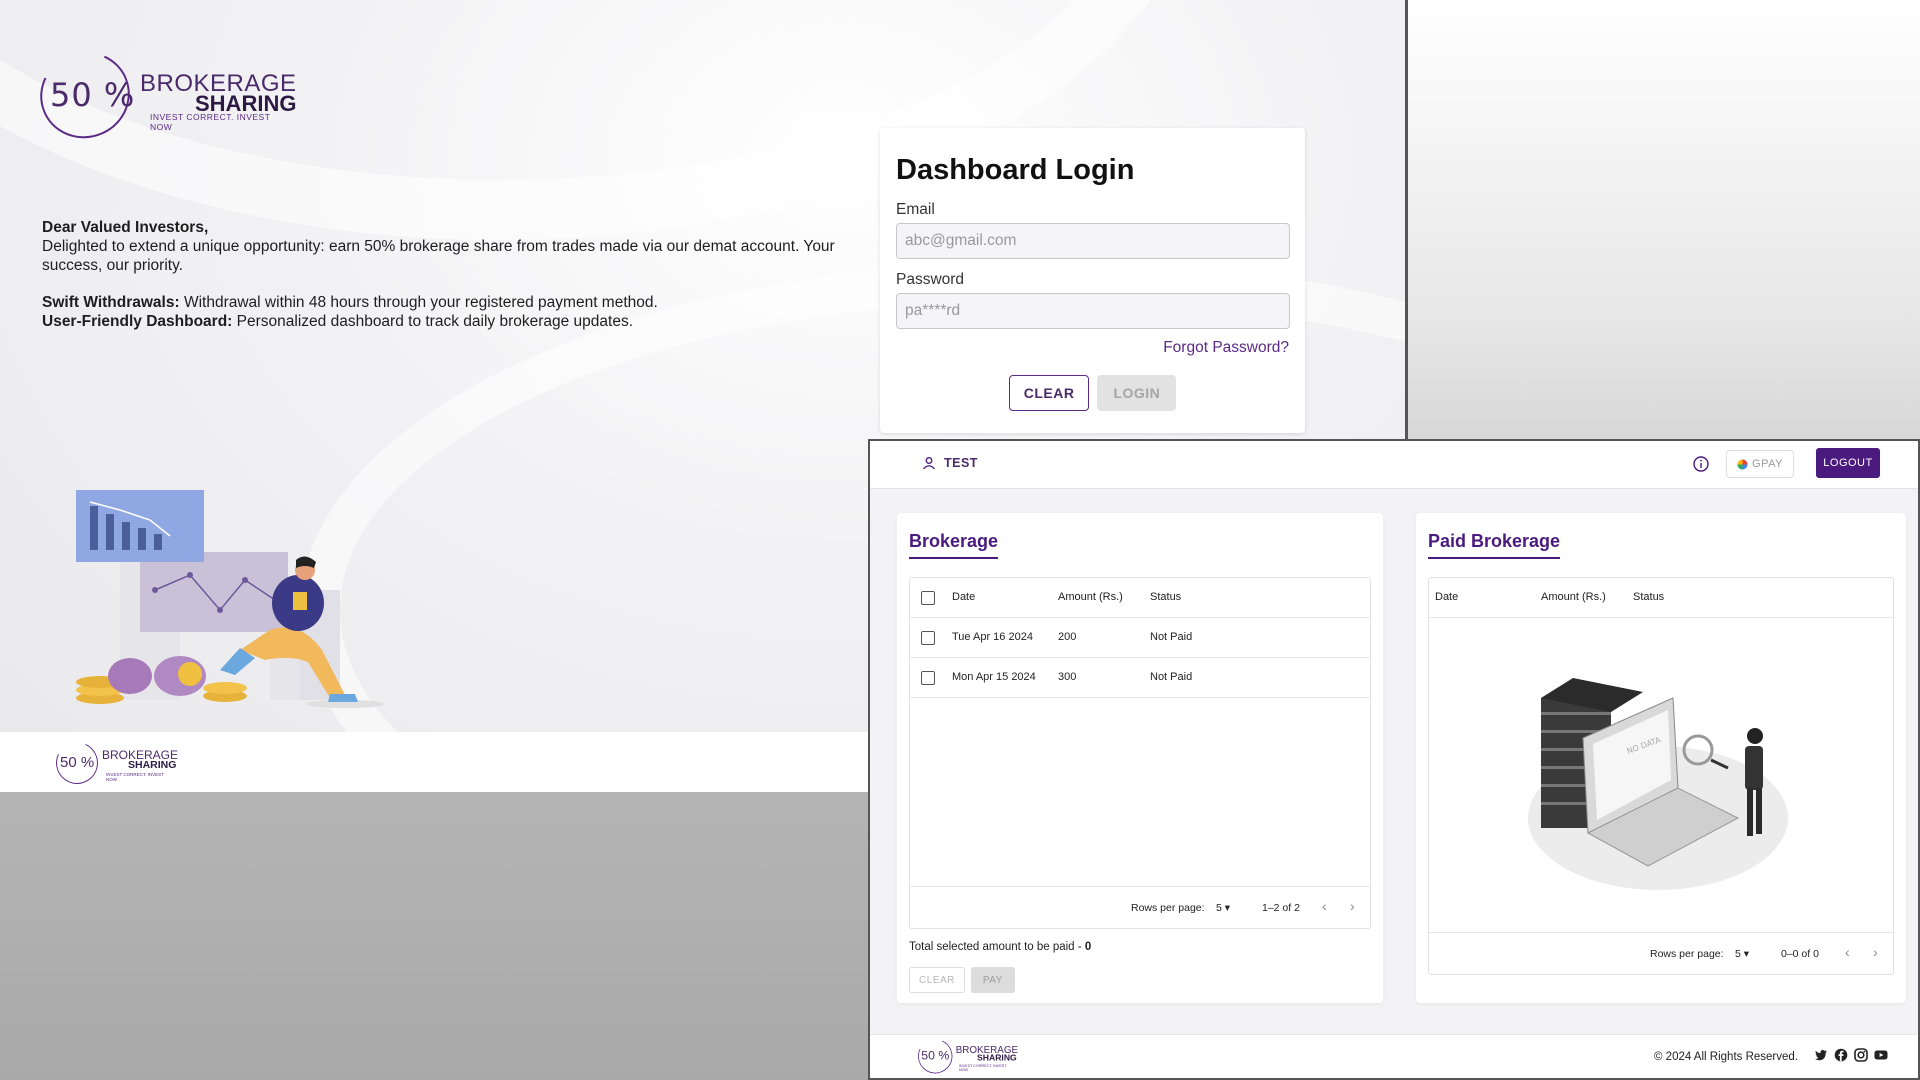 The width and height of the screenshot is (1920, 1080). Describe the element at coordinates (1701, 464) in the screenshot. I see `info-icon` at that location.